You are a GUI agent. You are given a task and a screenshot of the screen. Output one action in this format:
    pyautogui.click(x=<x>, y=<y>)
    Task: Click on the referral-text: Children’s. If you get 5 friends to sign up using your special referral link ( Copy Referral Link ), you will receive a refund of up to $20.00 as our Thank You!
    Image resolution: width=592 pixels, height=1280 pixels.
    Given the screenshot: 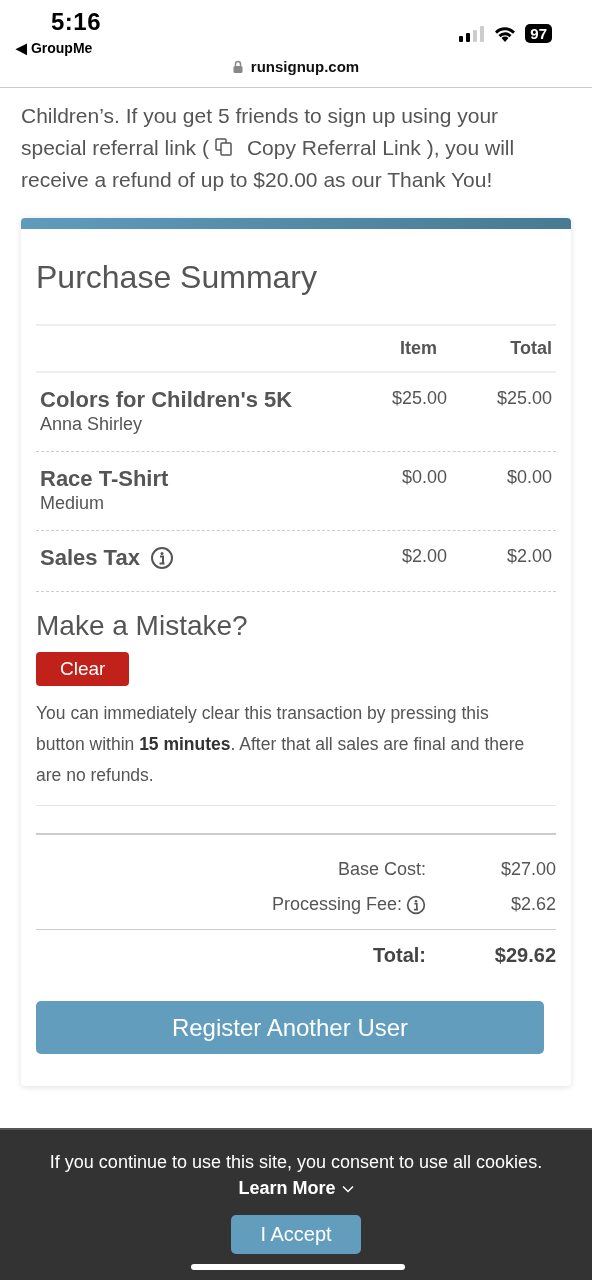 What is the action you would take?
    pyautogui.click(x=268, y=148)
    